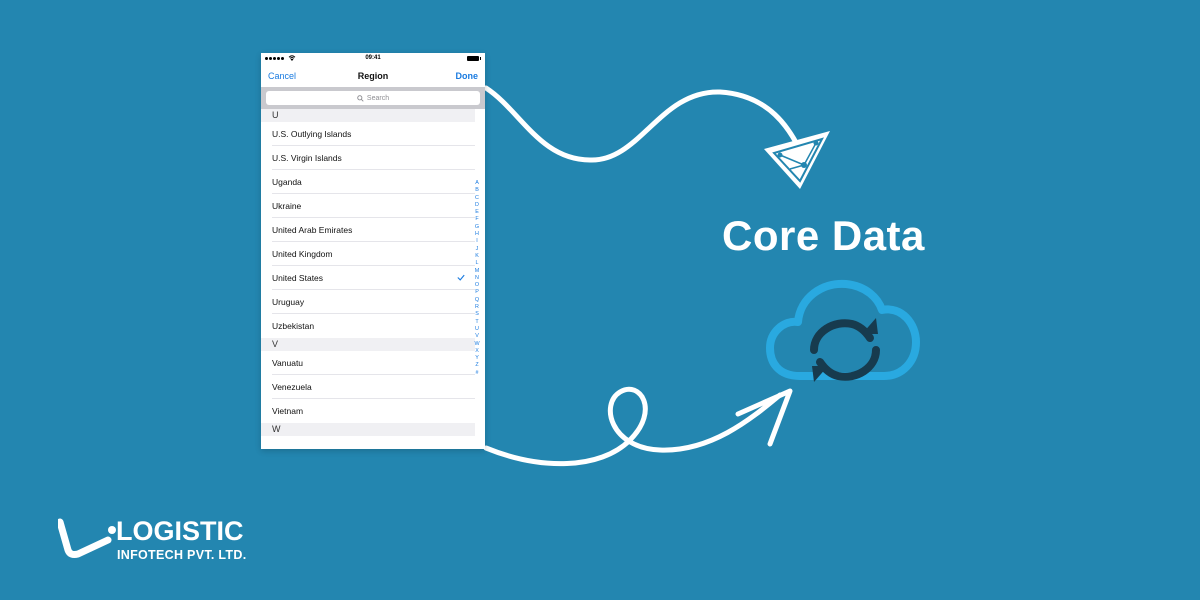 The width and height of the screenshot is (1200, 600). What do you see at coordinates (477, 190) in the screenshot?
I see `index-letter: B` at bounding box center [477, 190].